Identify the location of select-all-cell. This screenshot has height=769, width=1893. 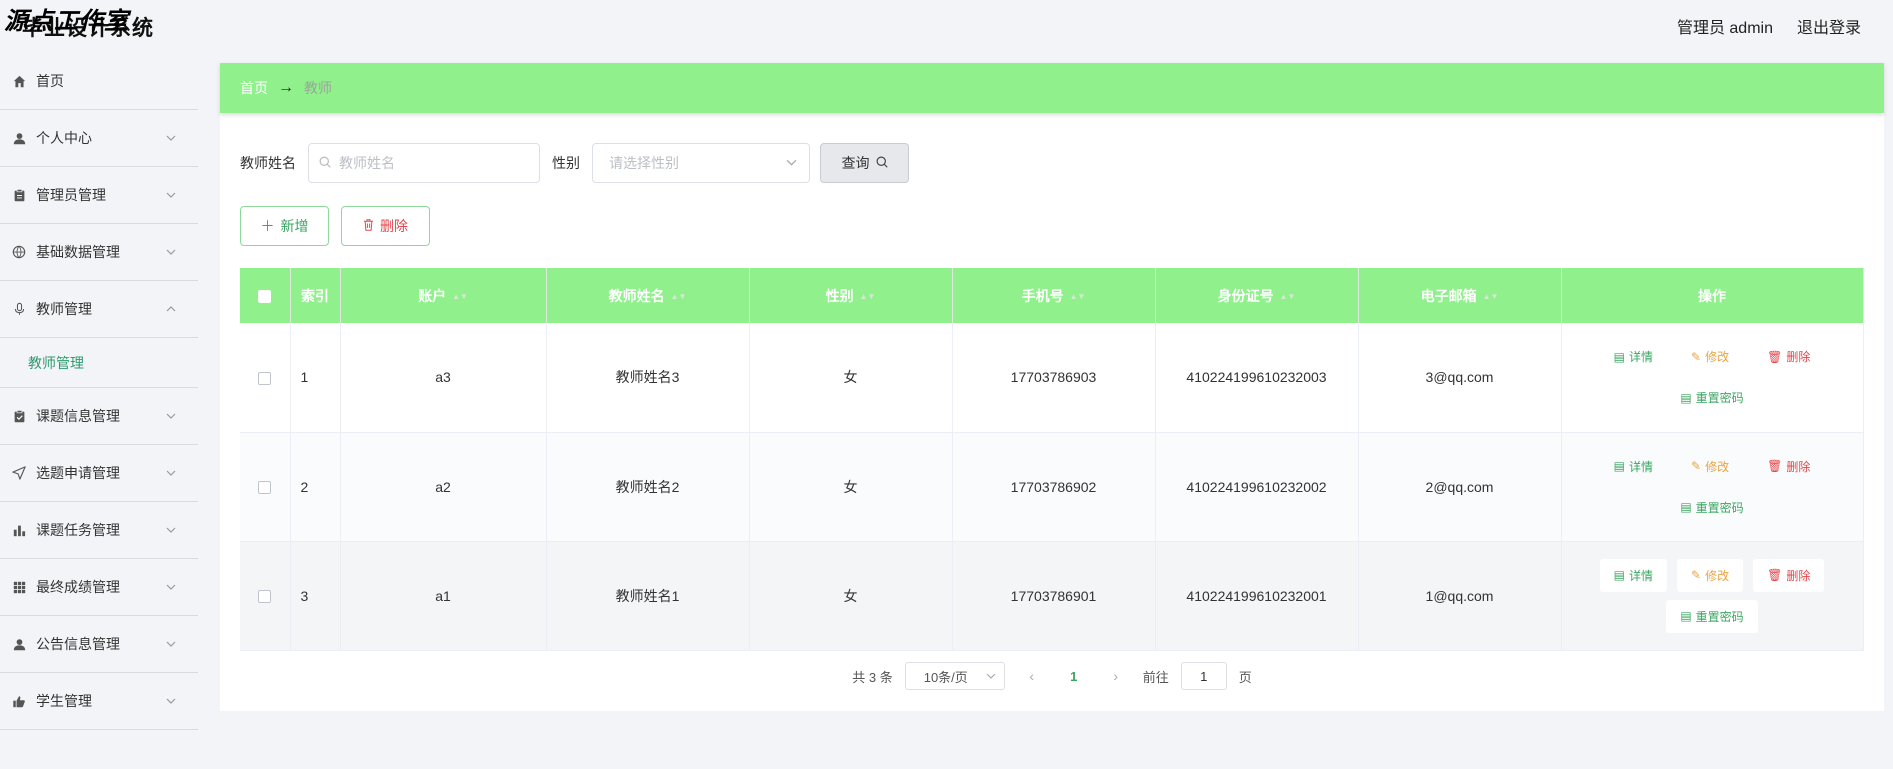
(265, 295).